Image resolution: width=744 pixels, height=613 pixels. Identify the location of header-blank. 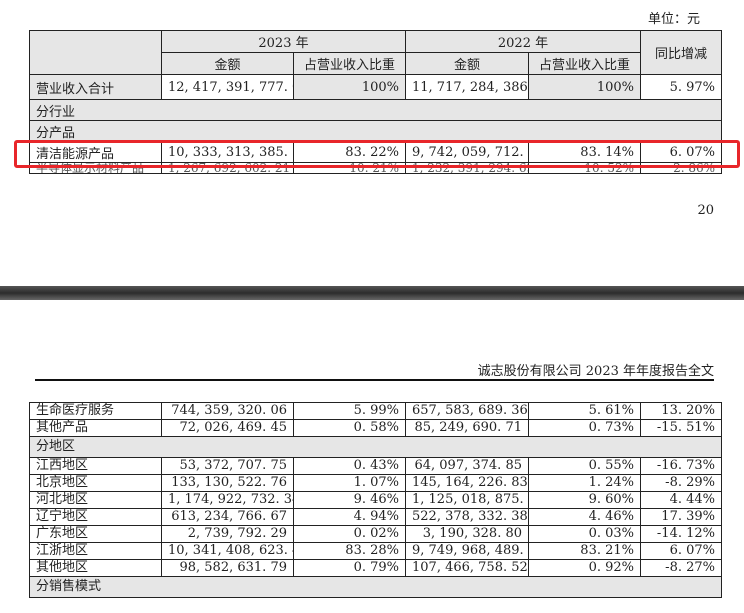
(95, 52).